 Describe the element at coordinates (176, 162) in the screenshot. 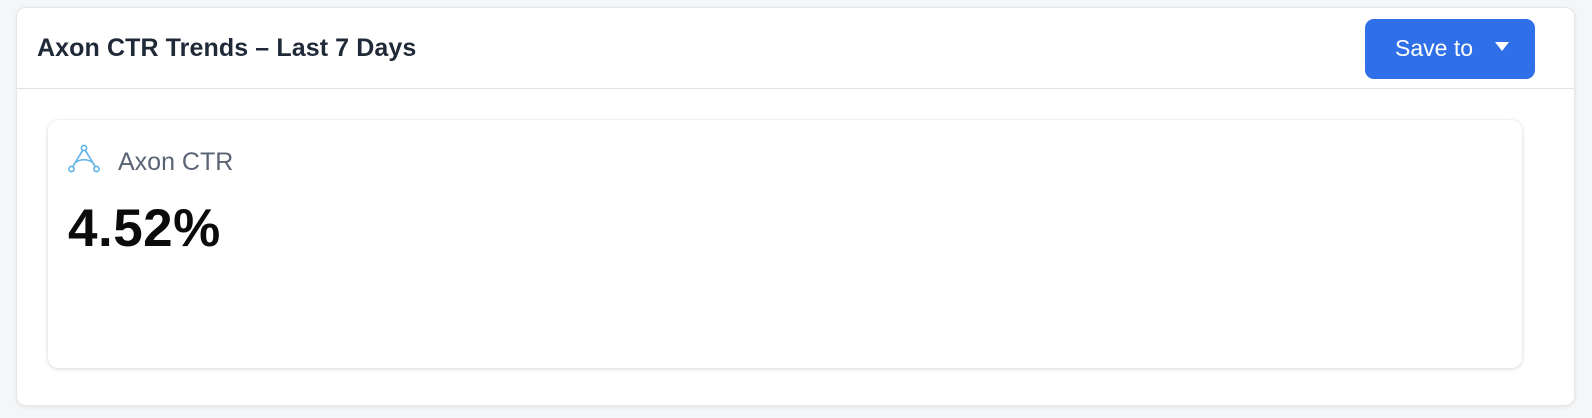

I see `metric-label: Axon CTR` at that location.